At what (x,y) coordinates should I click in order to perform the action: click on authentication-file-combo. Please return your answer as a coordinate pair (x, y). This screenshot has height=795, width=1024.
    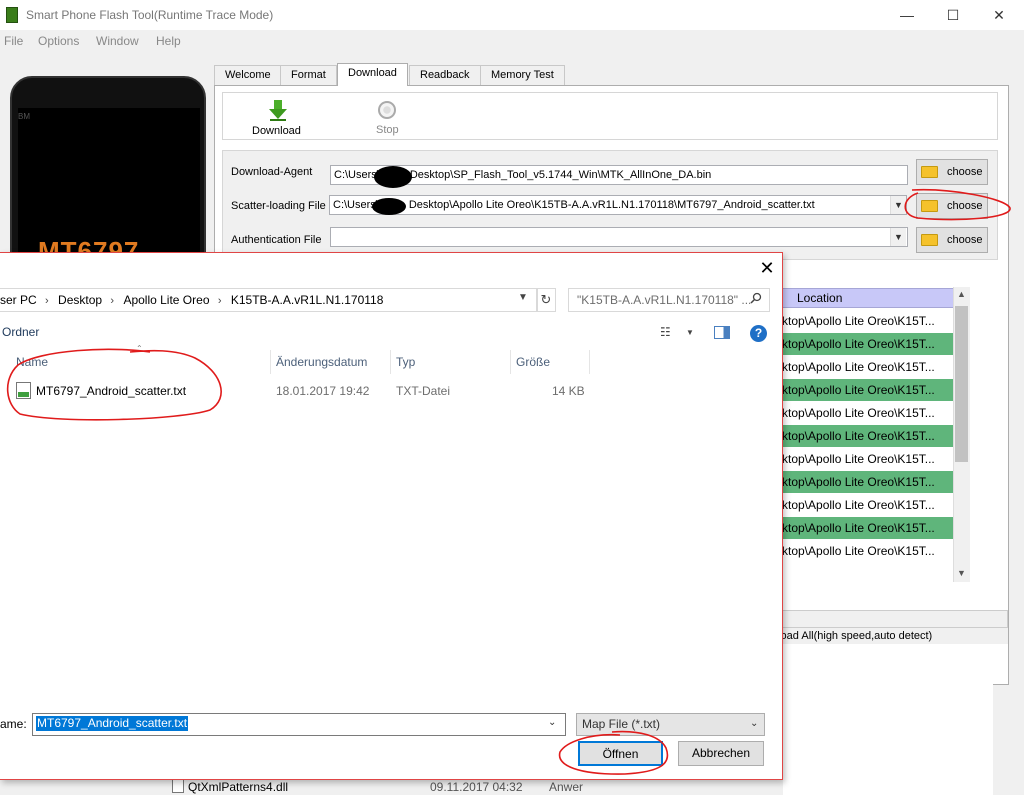
    Looking at the image, I should click on (619, 237).